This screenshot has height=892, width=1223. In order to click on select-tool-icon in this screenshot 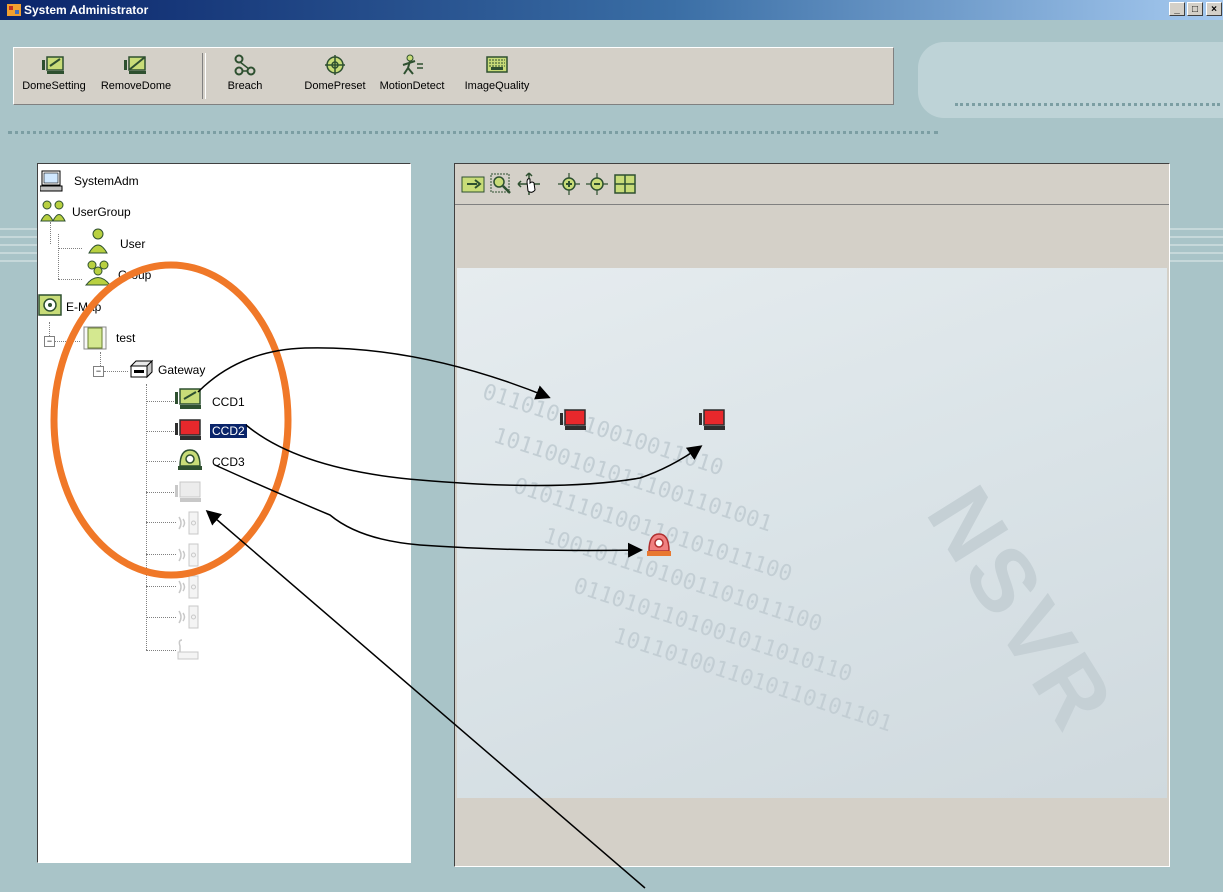, I will do `click(473, 184)`.